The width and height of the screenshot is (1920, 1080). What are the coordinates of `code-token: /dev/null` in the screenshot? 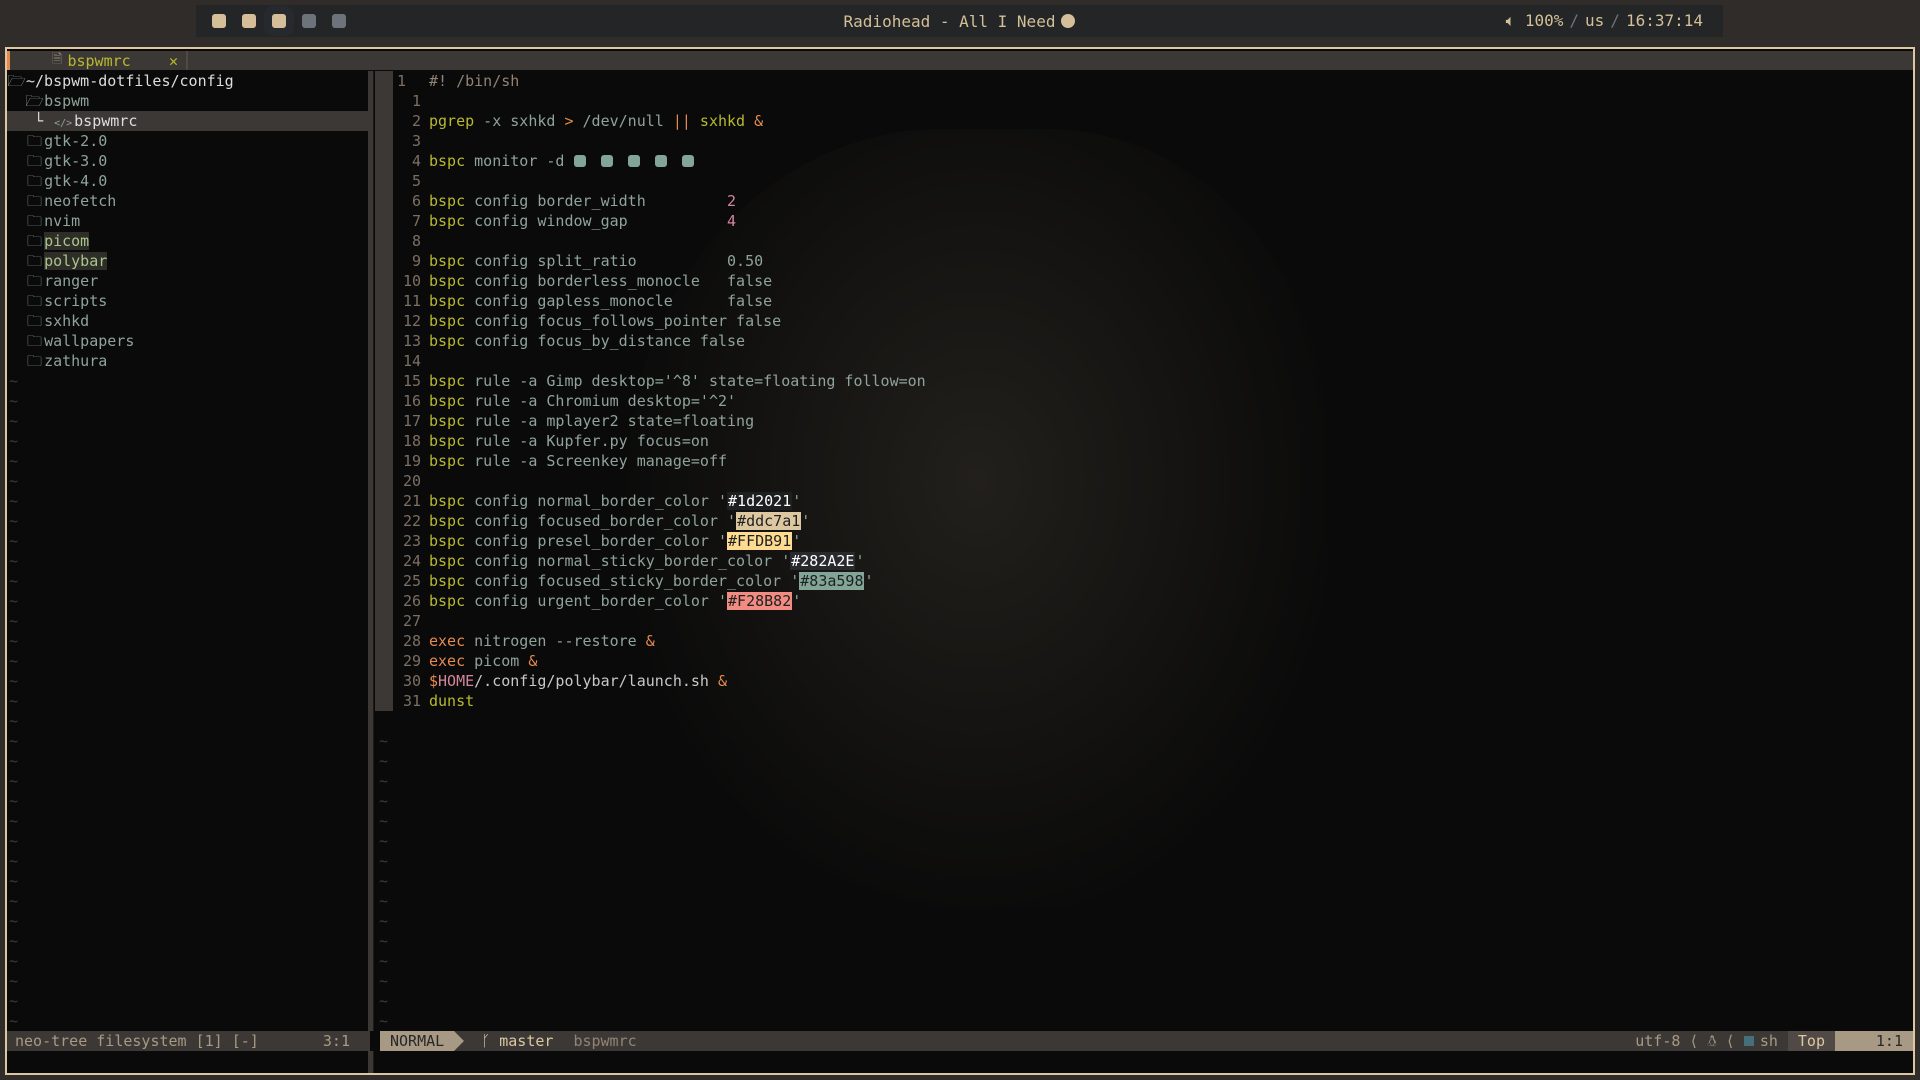 It's located at (623, 121).